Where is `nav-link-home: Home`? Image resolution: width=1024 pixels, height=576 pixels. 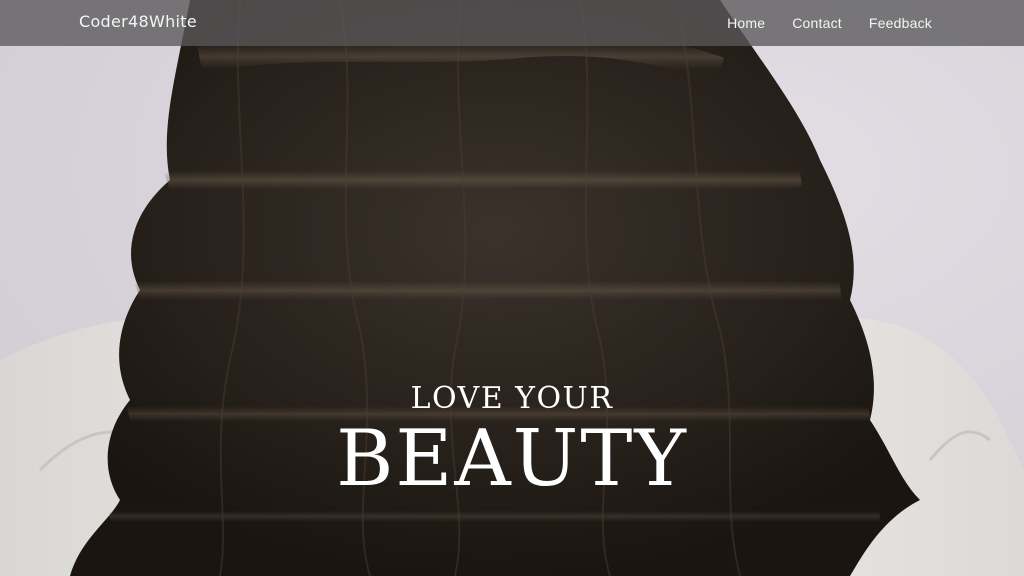
nav-link-home: Home is located at coordinates (746, 23).